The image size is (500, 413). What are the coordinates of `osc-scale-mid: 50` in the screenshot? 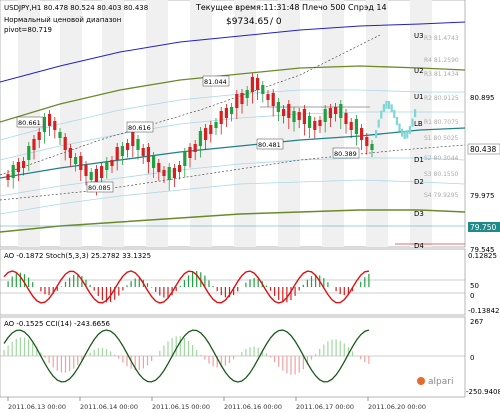 It's located at (474, 286).